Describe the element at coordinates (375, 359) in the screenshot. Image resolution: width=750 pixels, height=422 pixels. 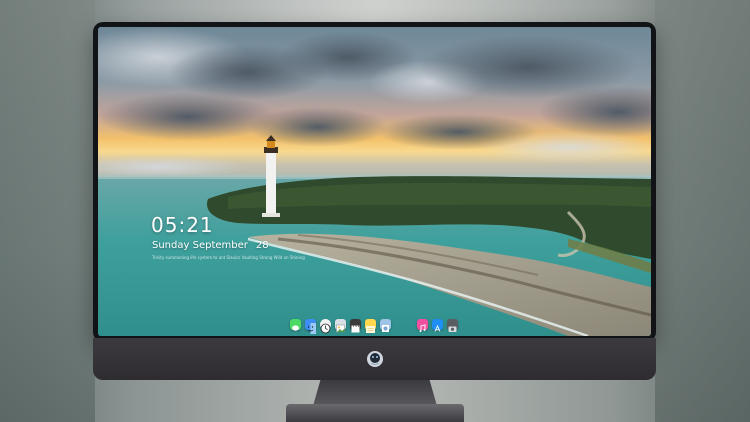
I see `brand-logo-icon` at that location.